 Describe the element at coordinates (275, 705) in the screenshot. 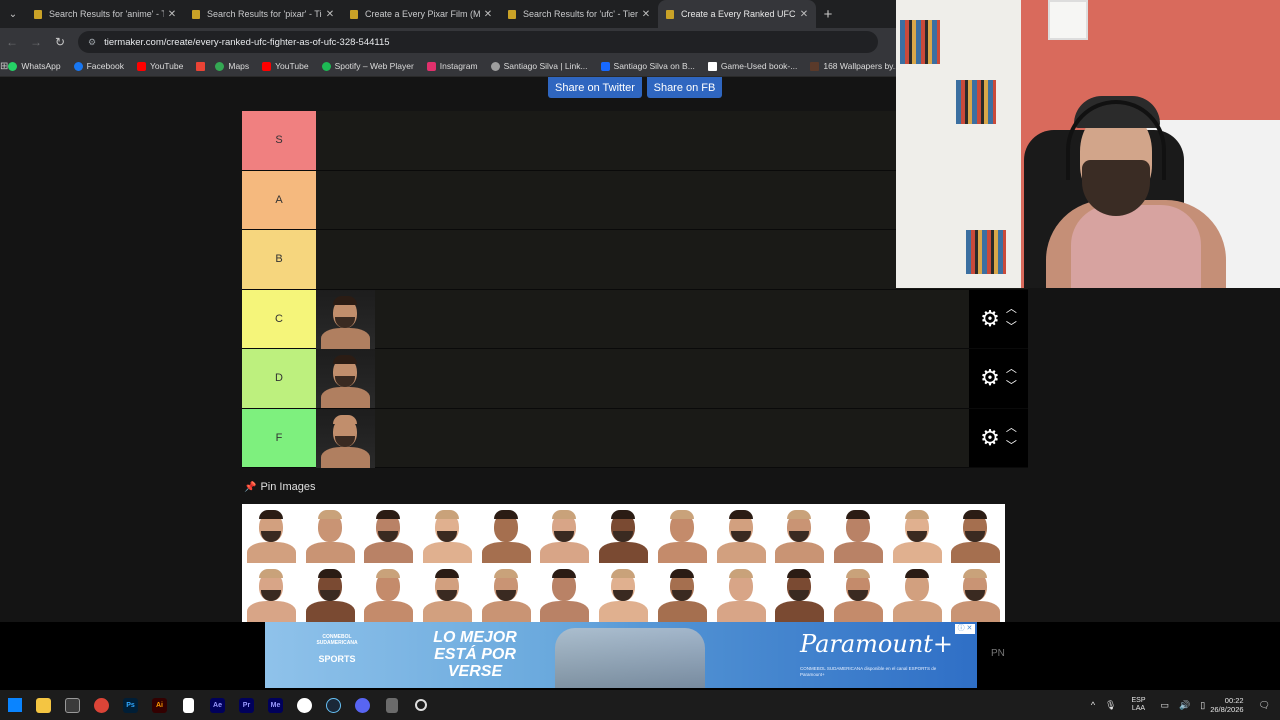

I see `media-encoder-button: Me` at that location.